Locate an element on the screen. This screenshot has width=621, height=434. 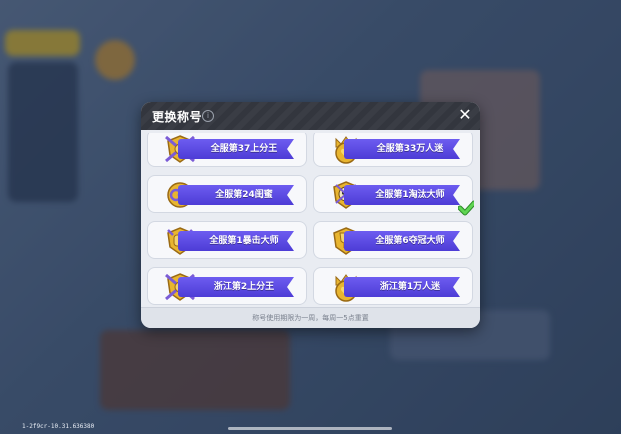
dialog-title: 更换称号 is located at coordinates (177, 117).